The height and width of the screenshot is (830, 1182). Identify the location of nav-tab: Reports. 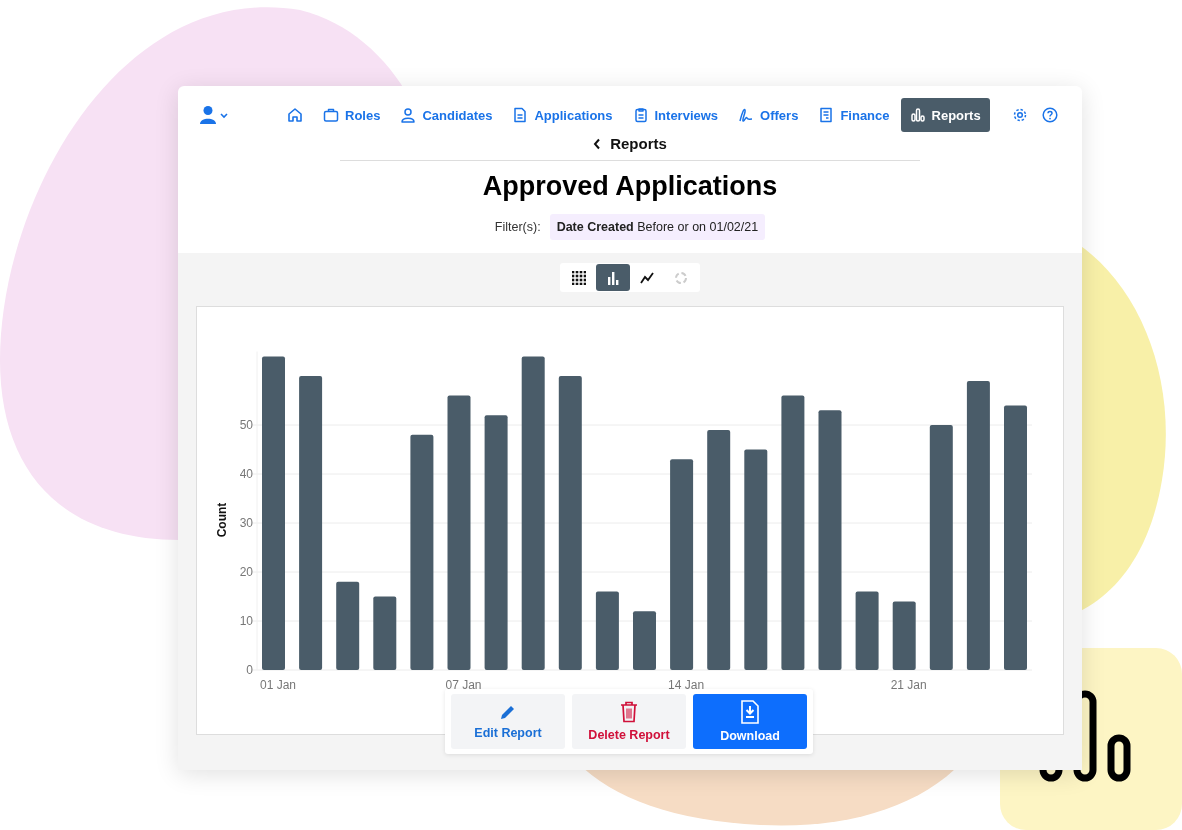
(945, 115).